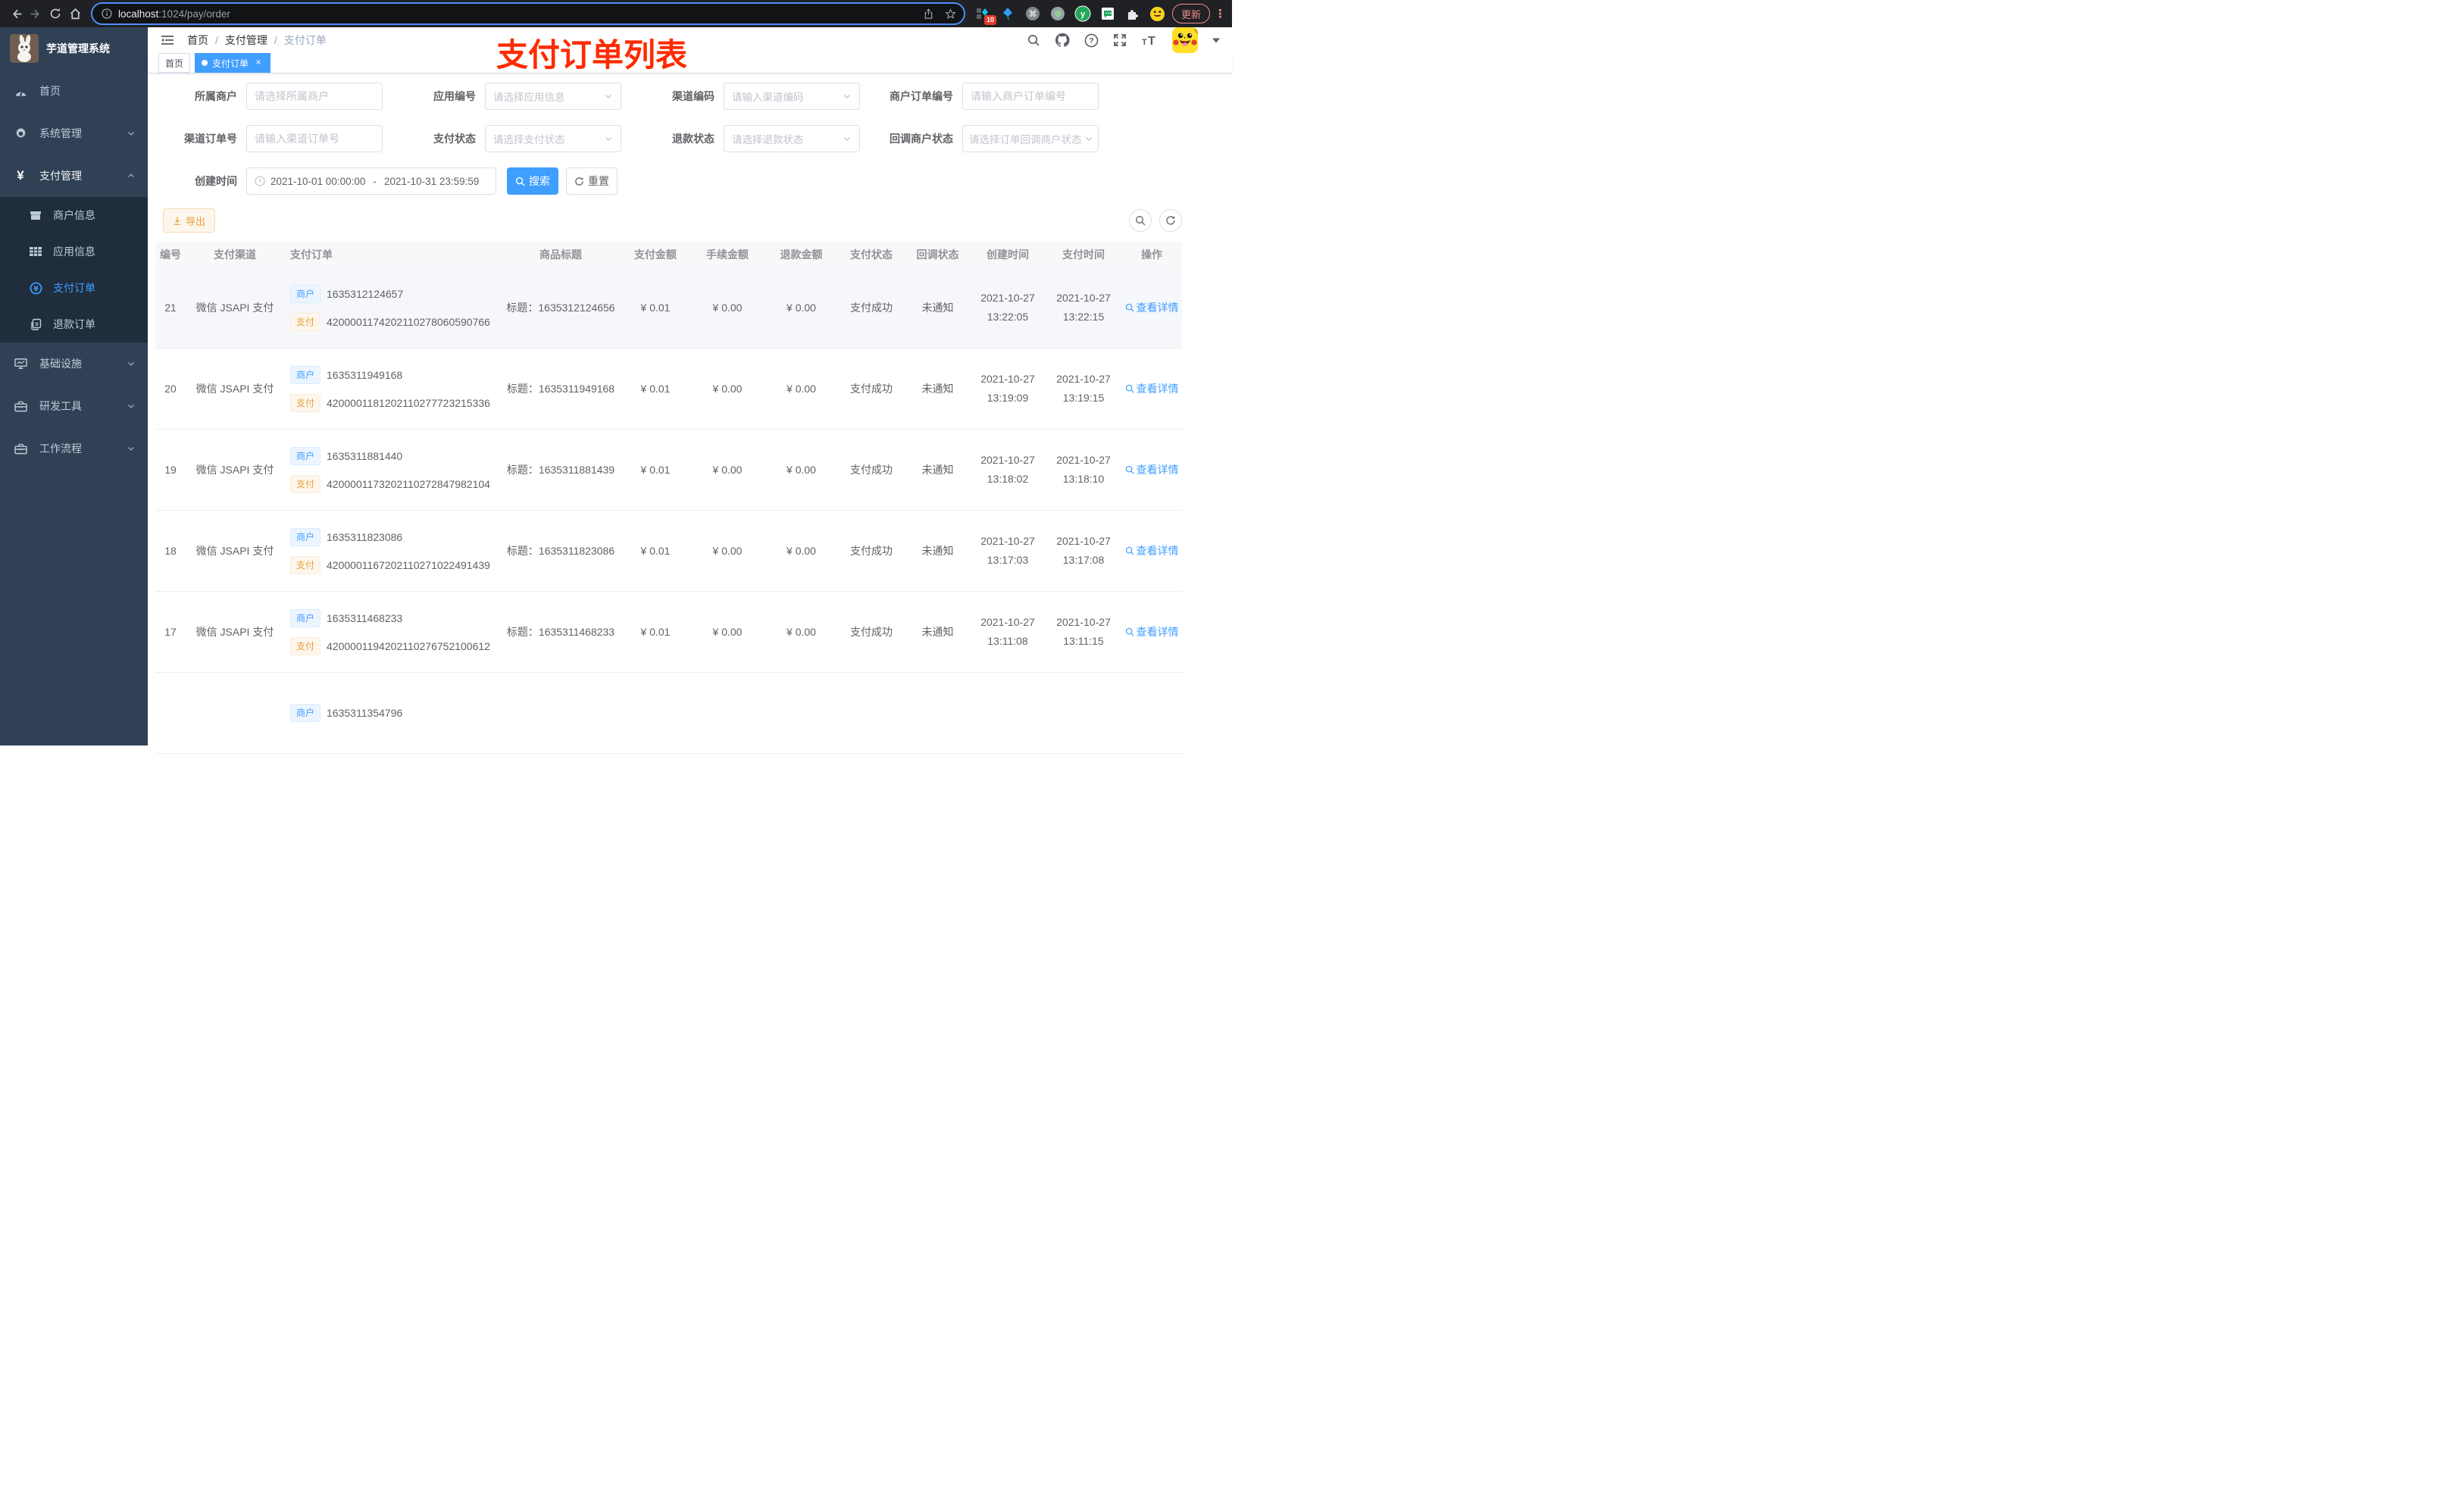 This screenshot has height=1491, width=2464. Describe the element at coordinates (1062, 40) in the screenshot. I see `github-icon` at that location.